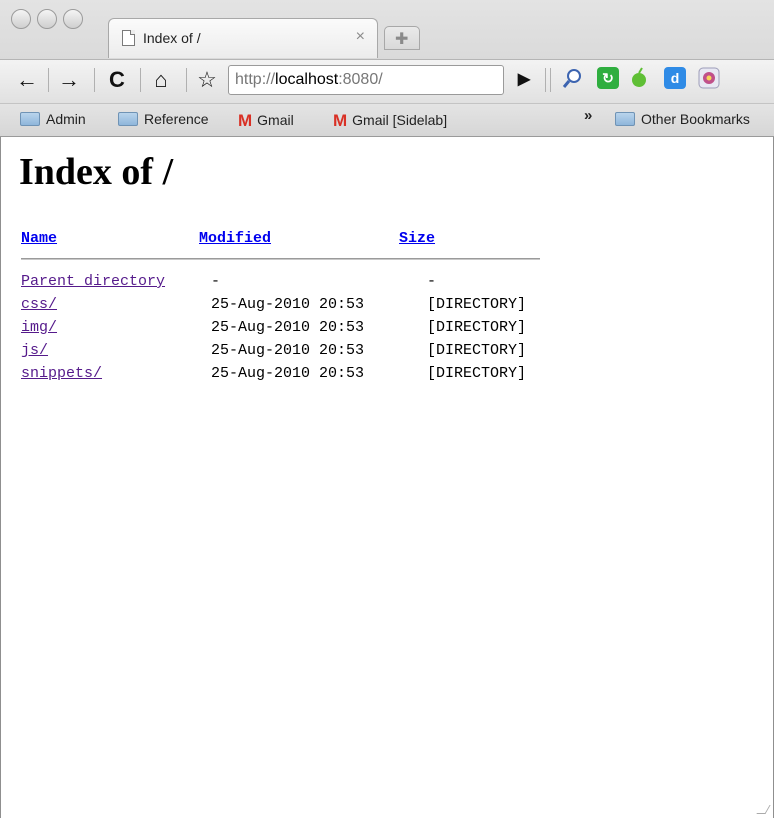 The width and height of the screenshot is (774, 818). I want to click on js-folder-link: js/, so click(34, 350).